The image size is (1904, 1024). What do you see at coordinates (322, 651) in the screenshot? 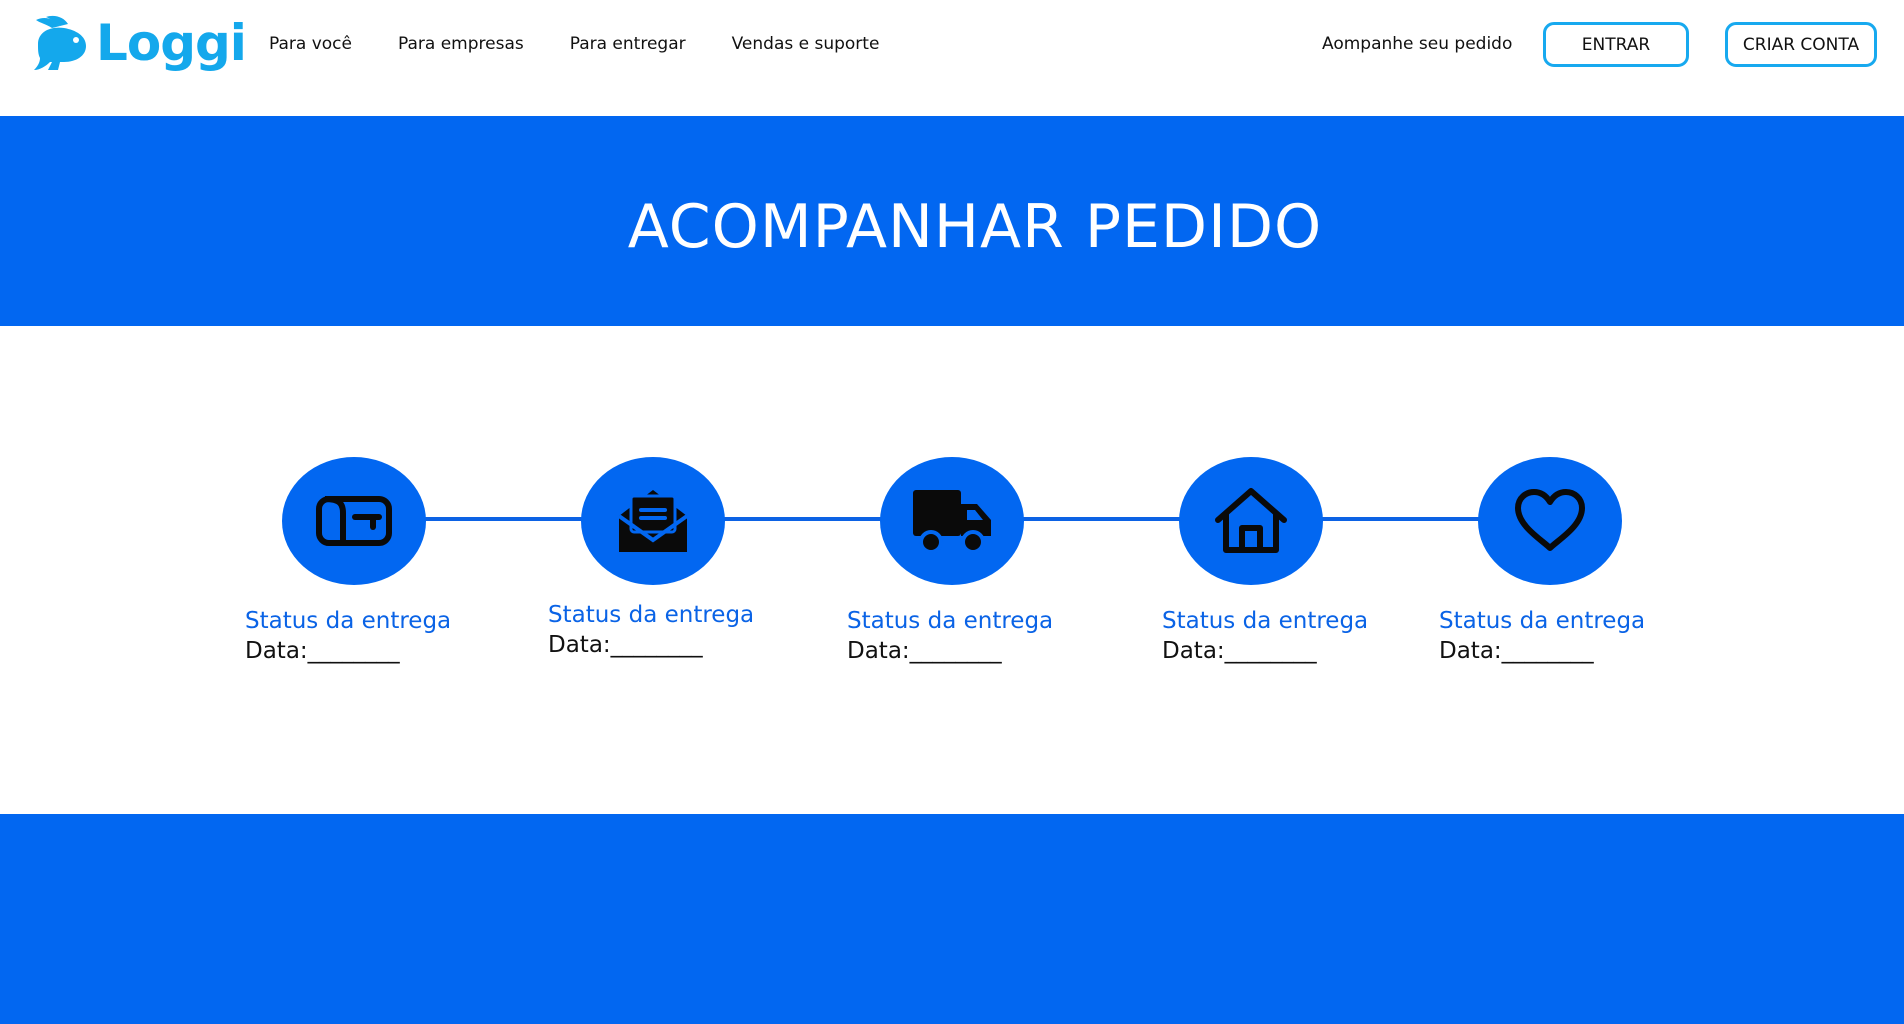
I see `step-1-date: Data:________` at bounding box center [322, 651].